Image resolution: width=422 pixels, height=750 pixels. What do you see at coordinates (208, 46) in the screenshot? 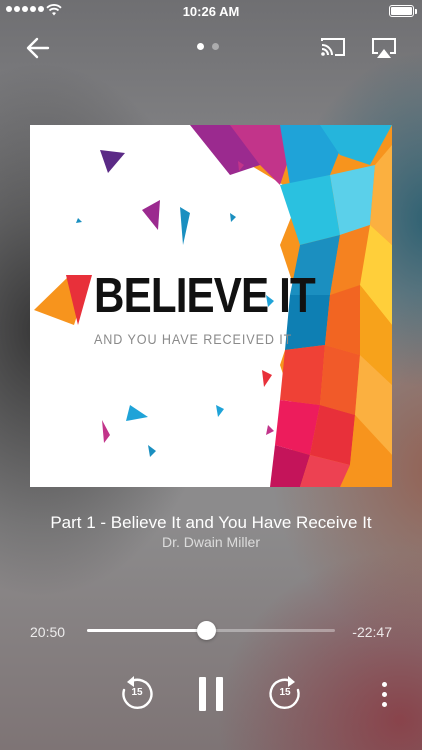
I see `page-indicator` at bounding box center [208, 46].